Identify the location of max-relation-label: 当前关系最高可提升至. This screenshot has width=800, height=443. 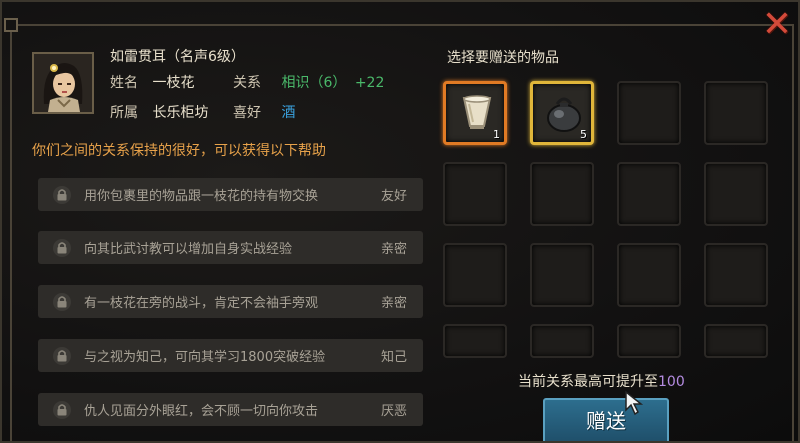
(588, 382).